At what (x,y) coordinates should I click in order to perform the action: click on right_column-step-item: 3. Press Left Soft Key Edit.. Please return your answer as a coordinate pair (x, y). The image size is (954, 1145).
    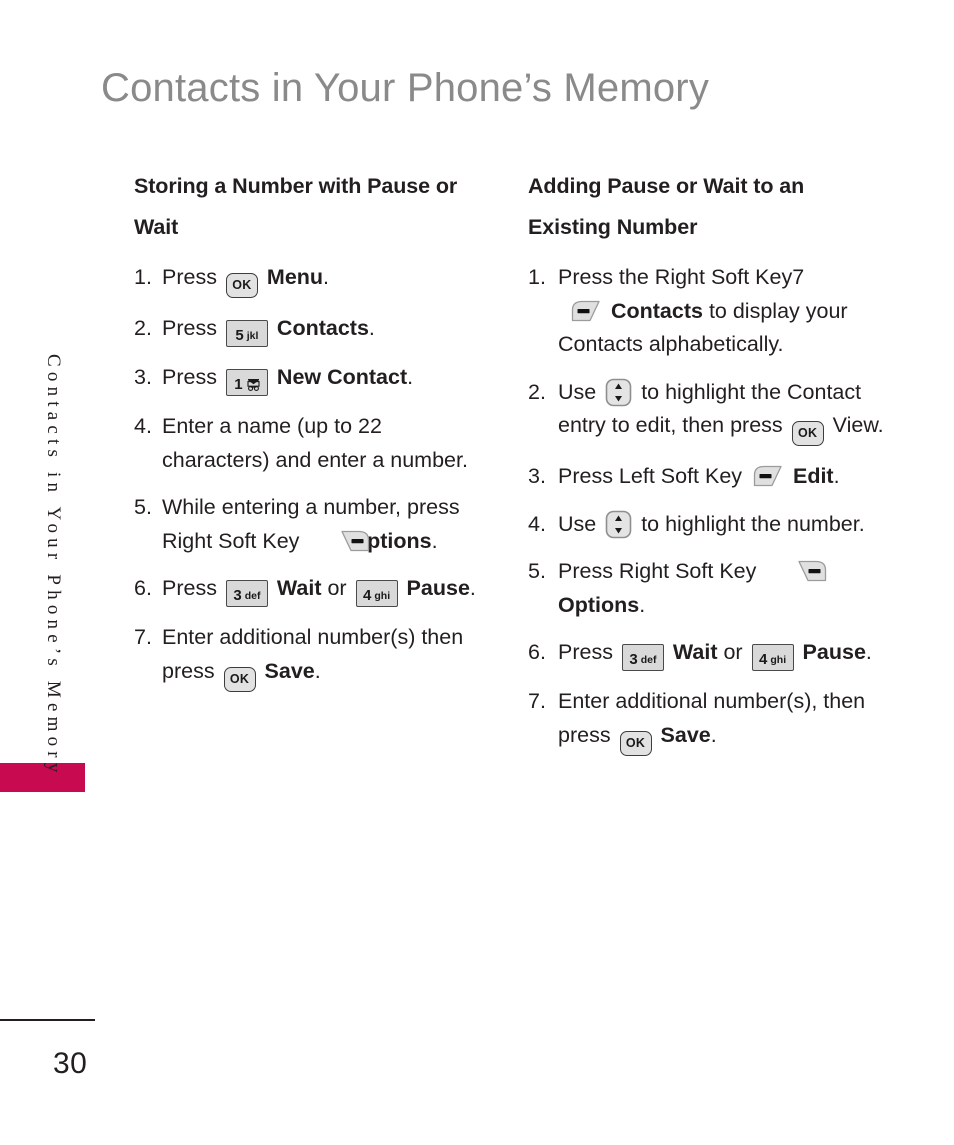
    Looking at the image, I should click on (708, 477).